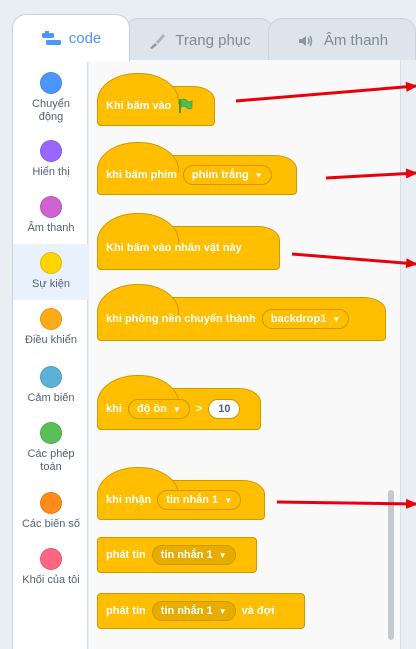 This screenshot has height=649, width=416. What do you see at coordinates (51, 39) in the screenshot?
I see `code-blocks-icon` at bounding box center [51, 39].